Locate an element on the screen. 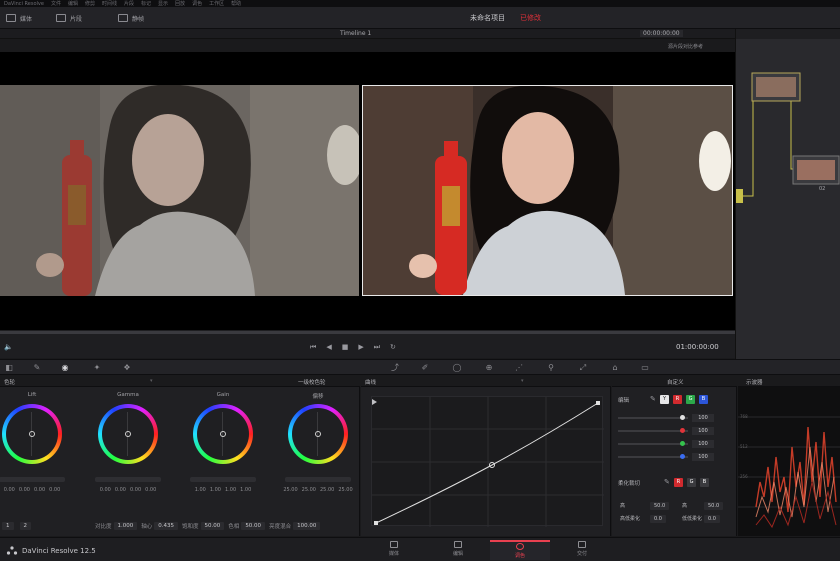 This screenshot has width=840, height=561. page-edit: 编辑 is located at coordinates (458, 550).